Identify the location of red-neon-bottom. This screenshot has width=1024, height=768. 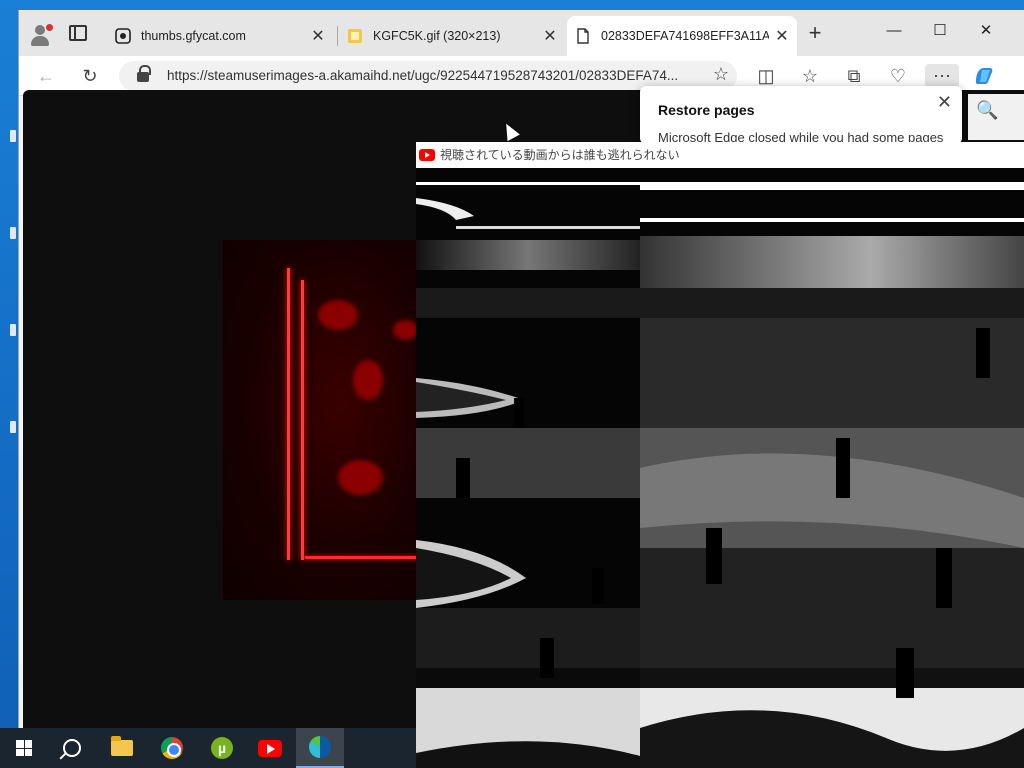
(361, 557).